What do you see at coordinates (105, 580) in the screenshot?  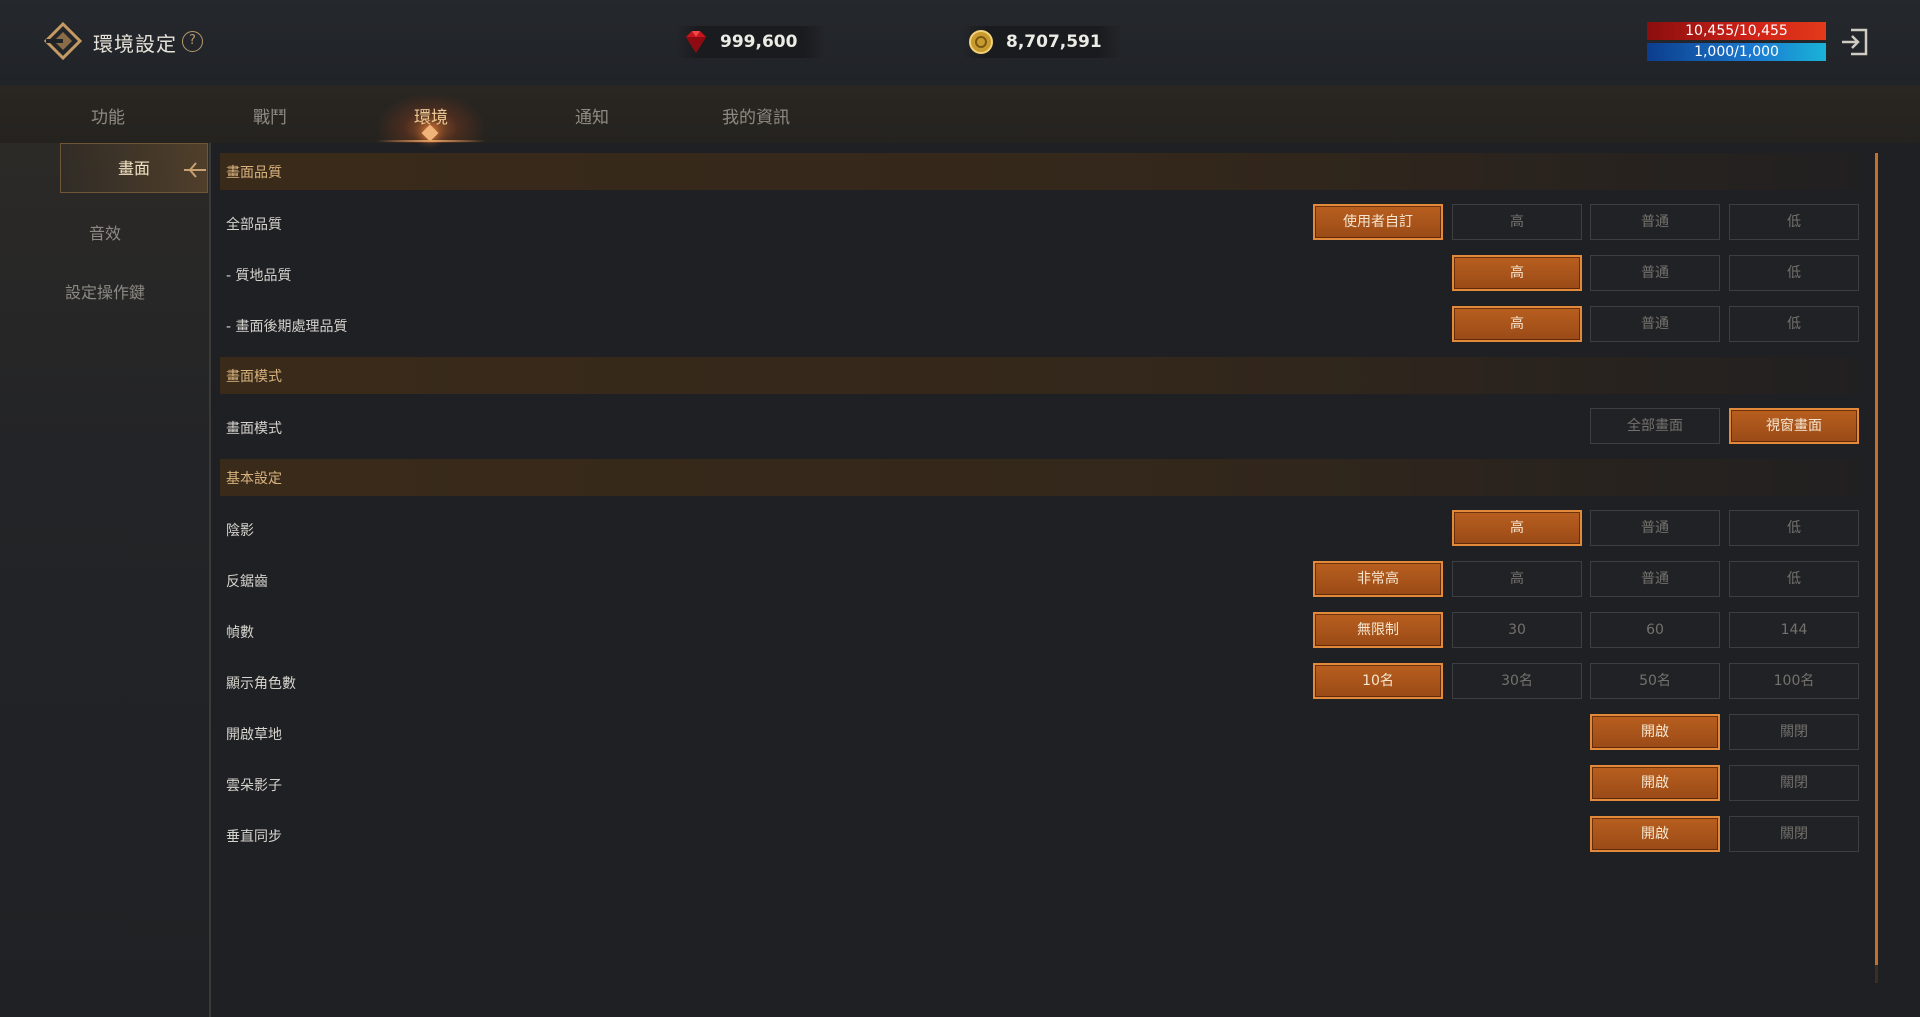 I see `sidebar: 畫面 音效 設定操作鍵` at bounding box center [105, 580].